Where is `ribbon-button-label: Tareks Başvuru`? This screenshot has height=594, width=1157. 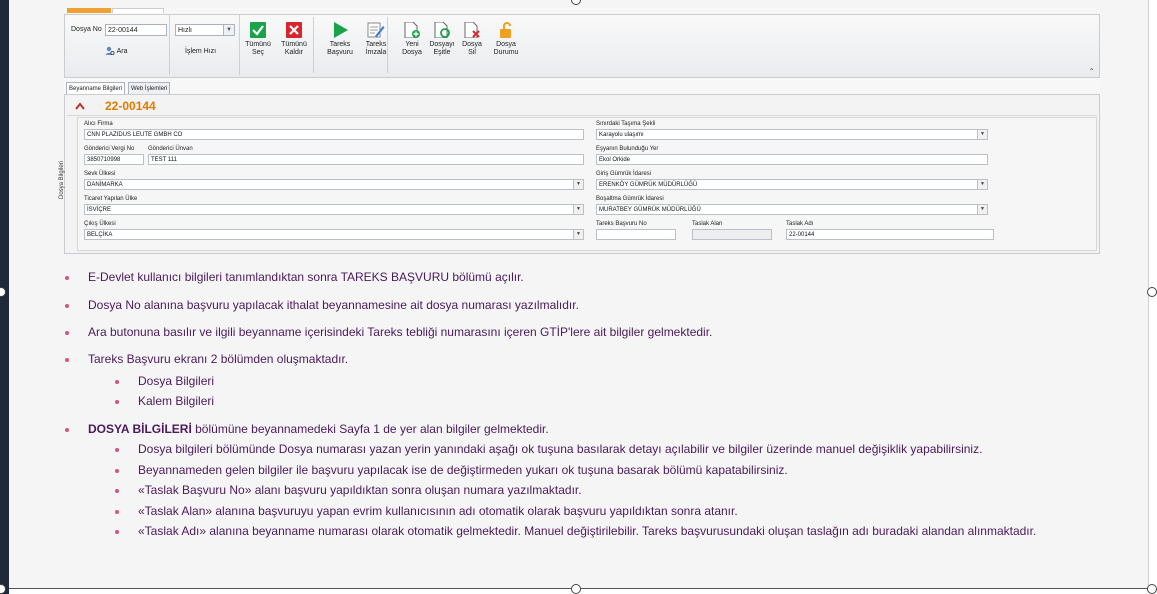
ribbon-button-label: Tareks Başvuru is located at coordinates (340, 48).